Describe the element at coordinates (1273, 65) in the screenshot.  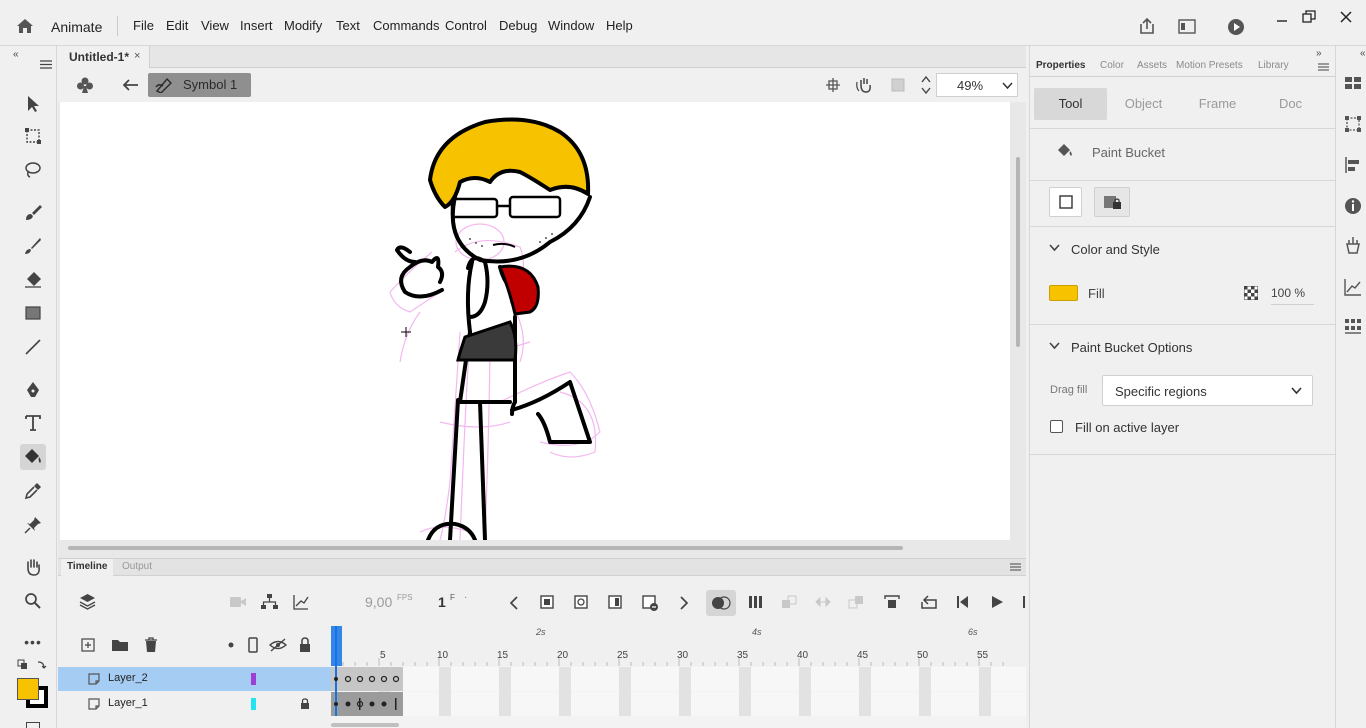
I see `tab-library: Library` at that location.